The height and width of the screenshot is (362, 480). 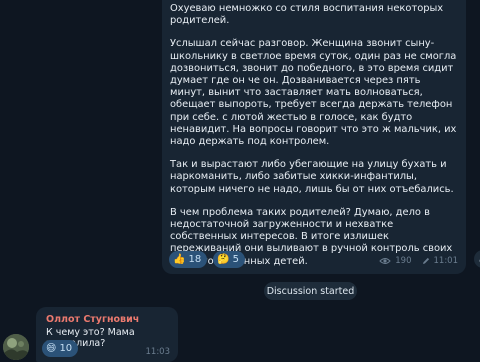 What do you see at coordinates (403, 261) in the screenshot?
I see `view-count: 190` at bounding box center [403, 261].